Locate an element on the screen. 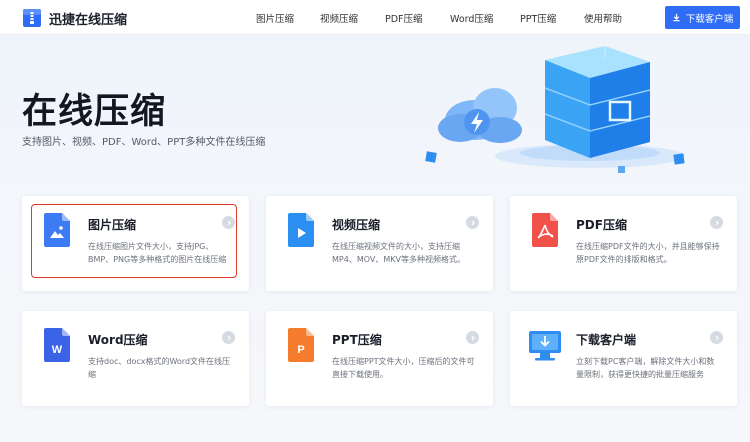 The height and width of the screenshot is (442, 750). video-file-icon is located at coordinates (301, 230).